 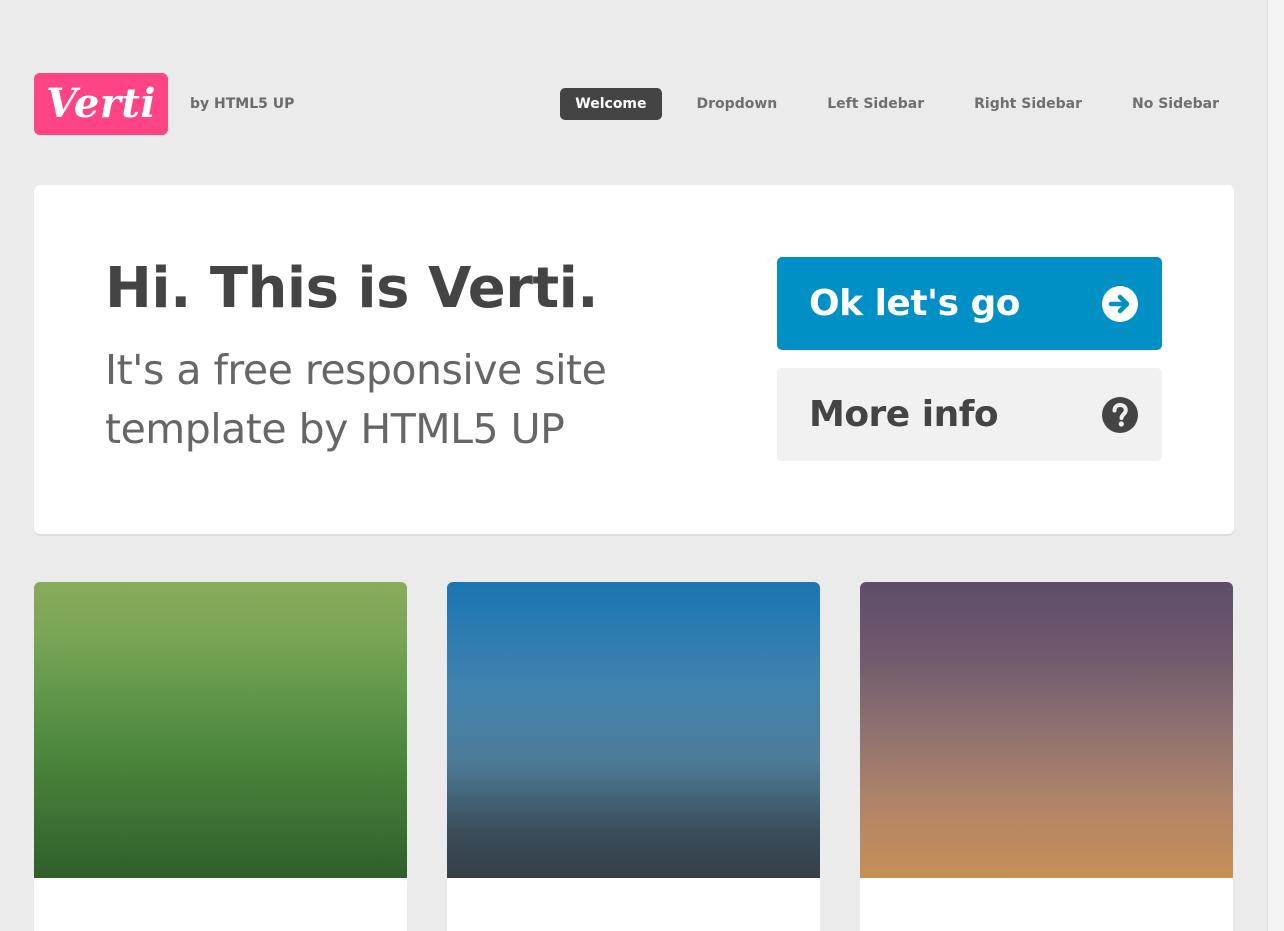 I want to click on logo-text: Verti, so click(x=101, y=103).